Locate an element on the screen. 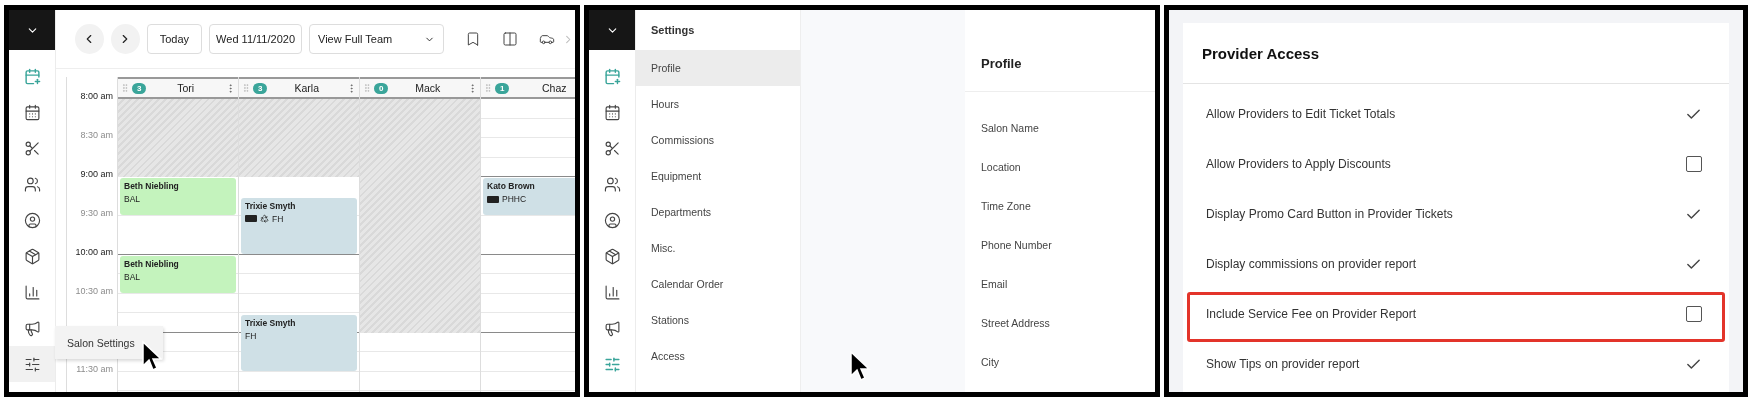 The width and height of the screenshot is (1752, 408). option-label: Display commissions on provider report is located at coordinates (1311, 264).